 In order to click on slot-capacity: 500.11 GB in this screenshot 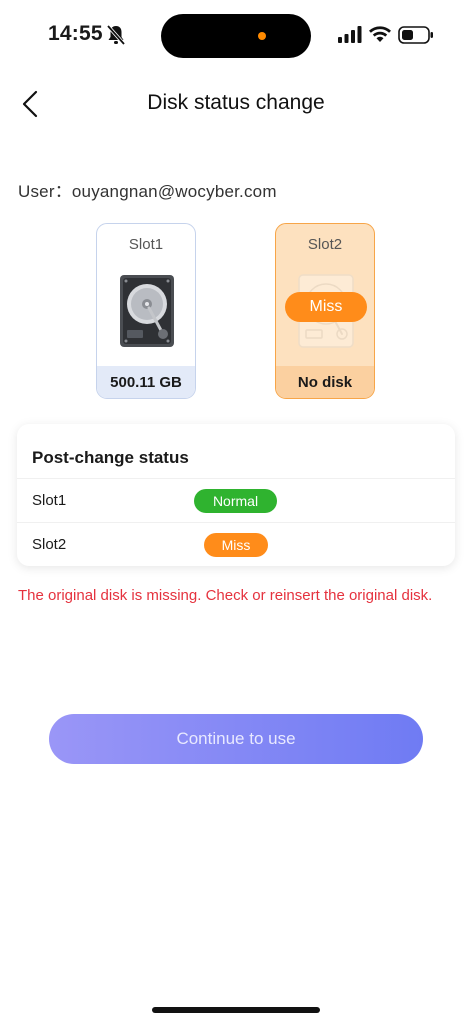, I will do `click(146, 382)`.